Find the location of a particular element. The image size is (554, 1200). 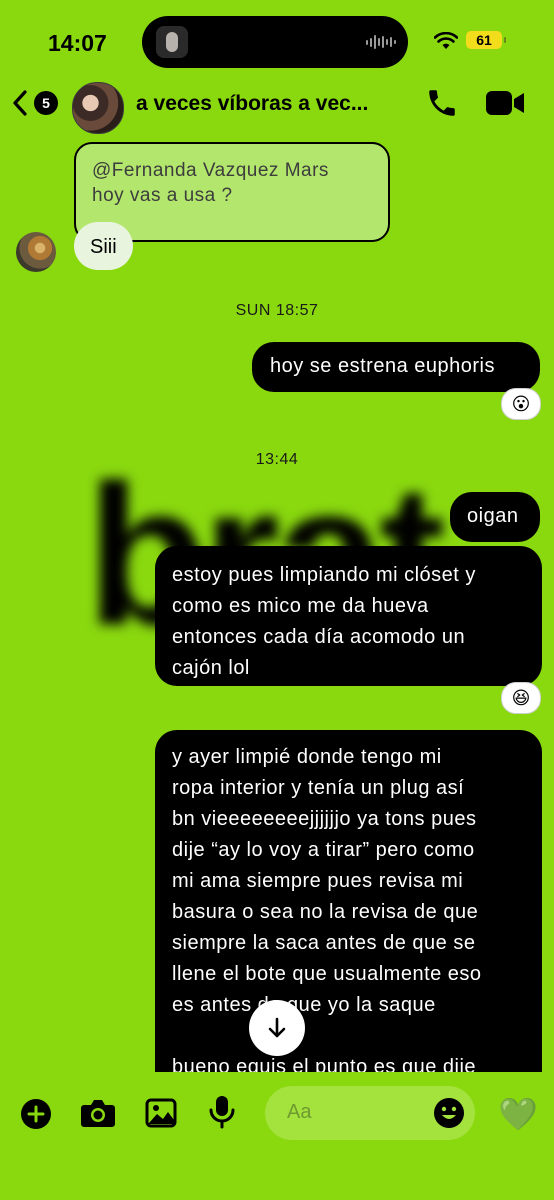

camera-icon is located at coordinates (98, 1113).